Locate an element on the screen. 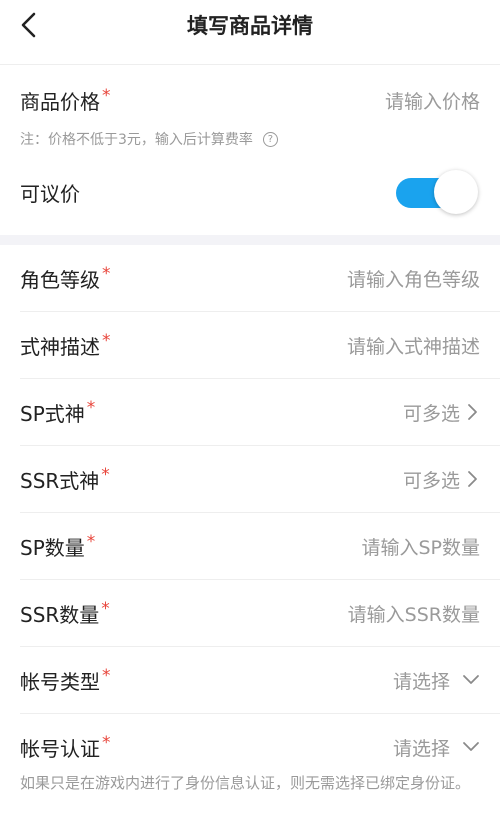  price-input: 请输入价格 is located at coordinates (432, 100).